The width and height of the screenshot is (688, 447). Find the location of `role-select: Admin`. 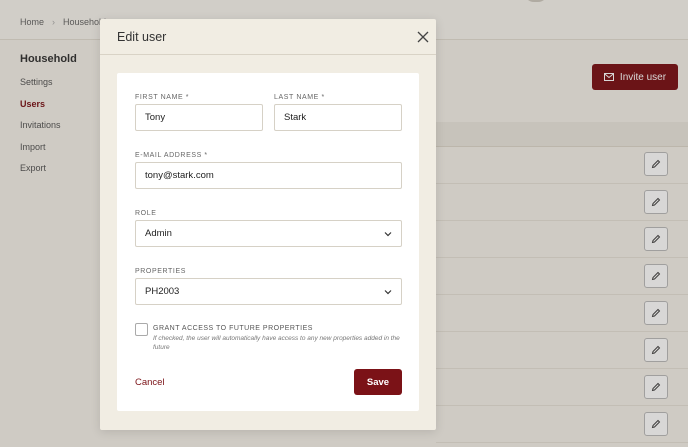

role-select: Admin is located at coordinates (268, 233).